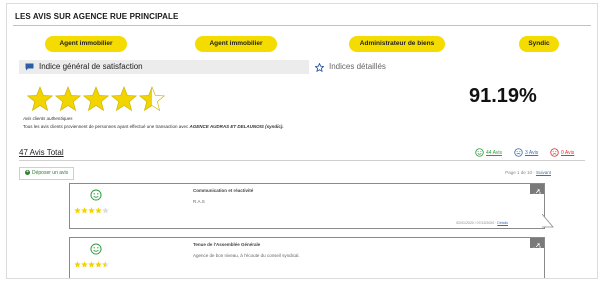  I want to click on rating-stars, so click(96, 98).